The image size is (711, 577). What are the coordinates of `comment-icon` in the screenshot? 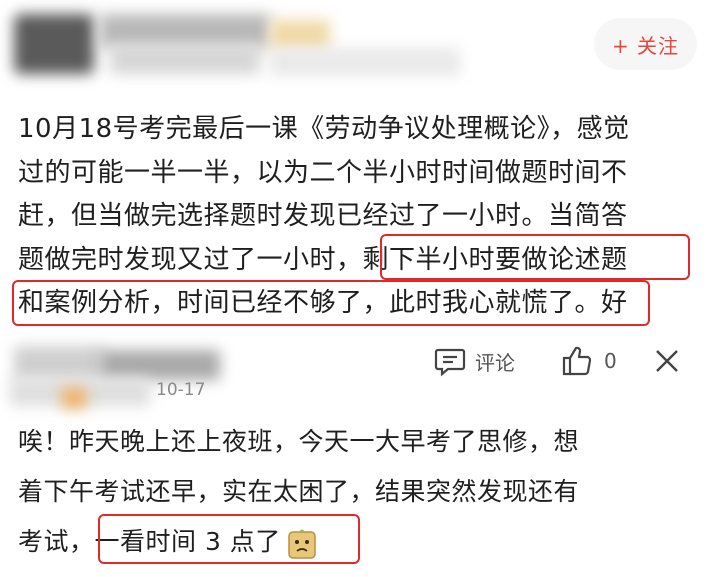 It's located at (450, 361).